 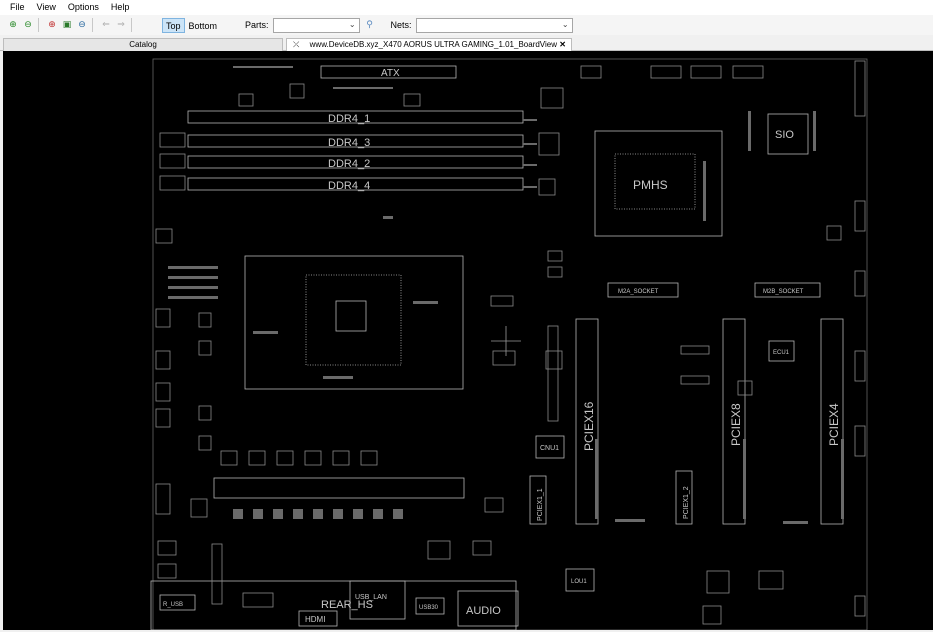 What do you see at coordinates (736, 424) in the screenshot?
I see `pciex8-label: PCIEX8` at bounding box center [736, 424].